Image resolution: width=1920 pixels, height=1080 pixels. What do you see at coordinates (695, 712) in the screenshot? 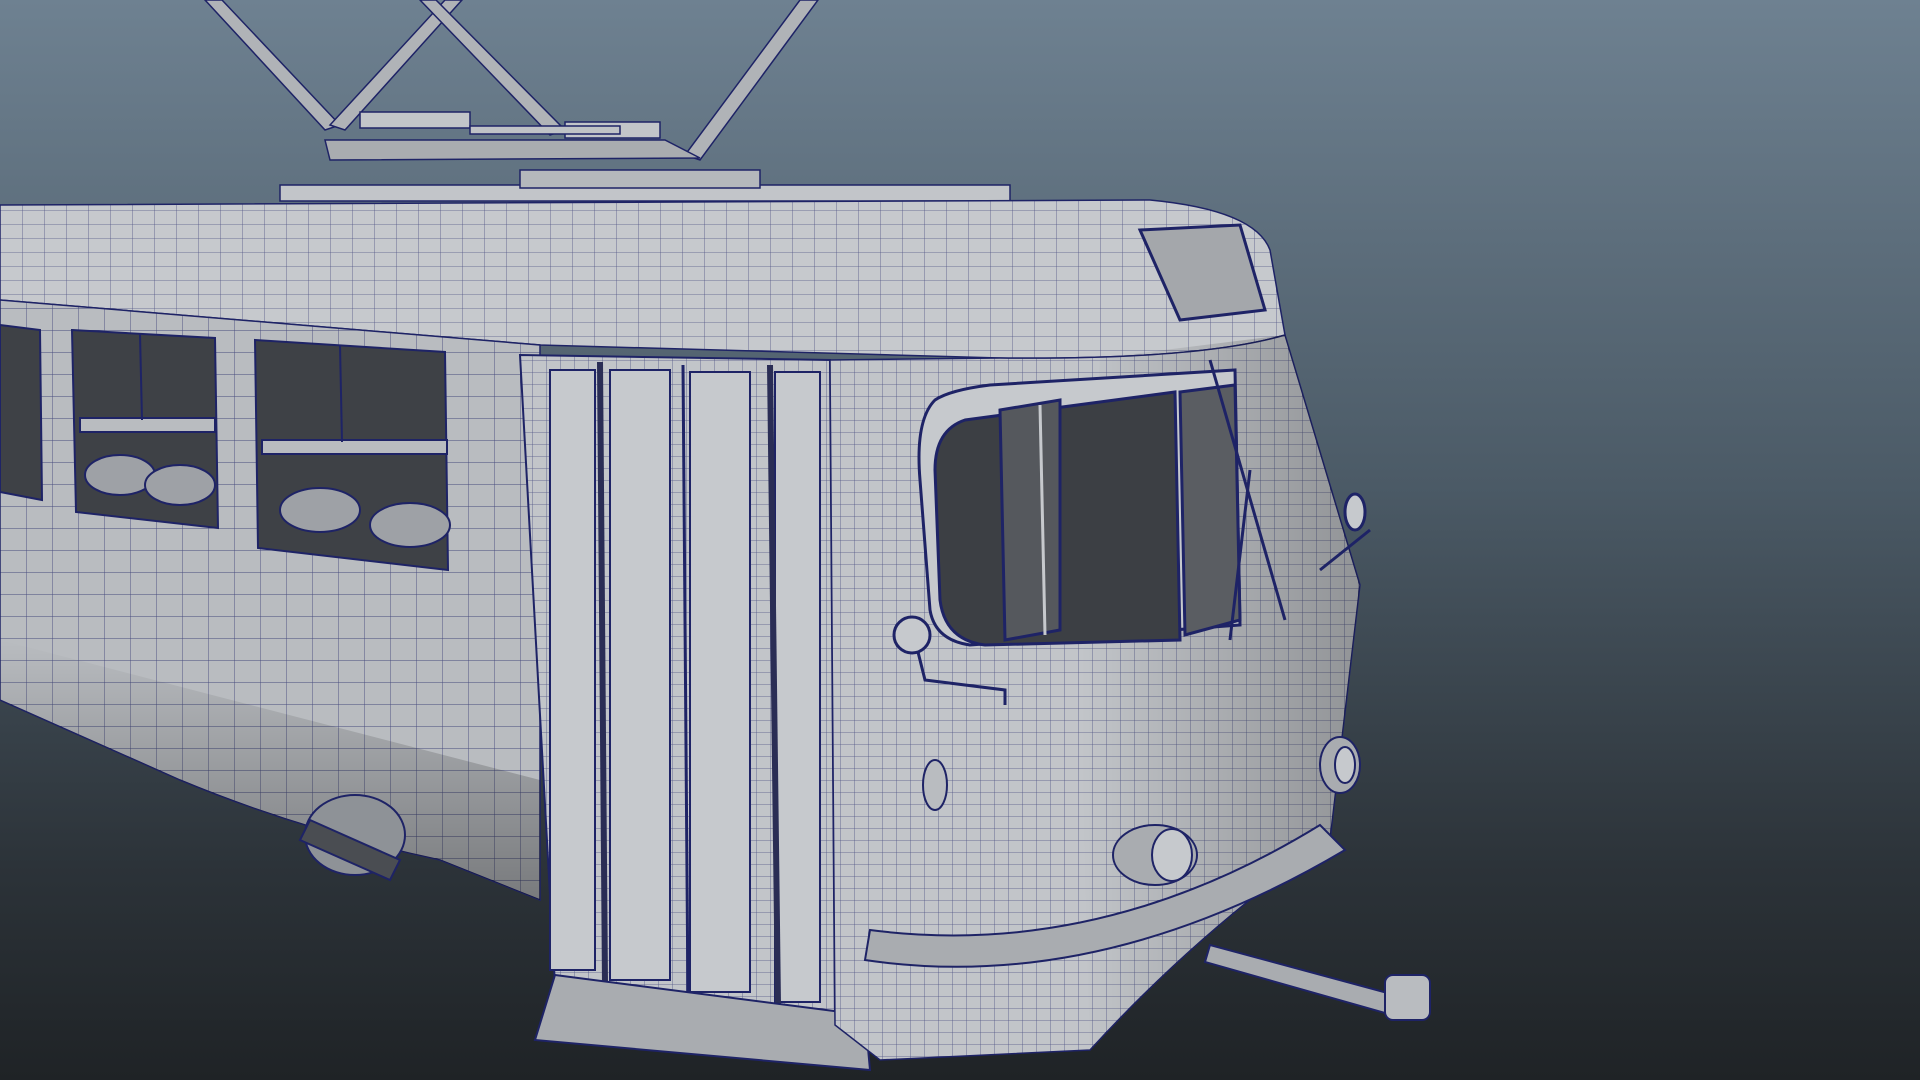
I see `tram-door` at bounding box center [695, 712].